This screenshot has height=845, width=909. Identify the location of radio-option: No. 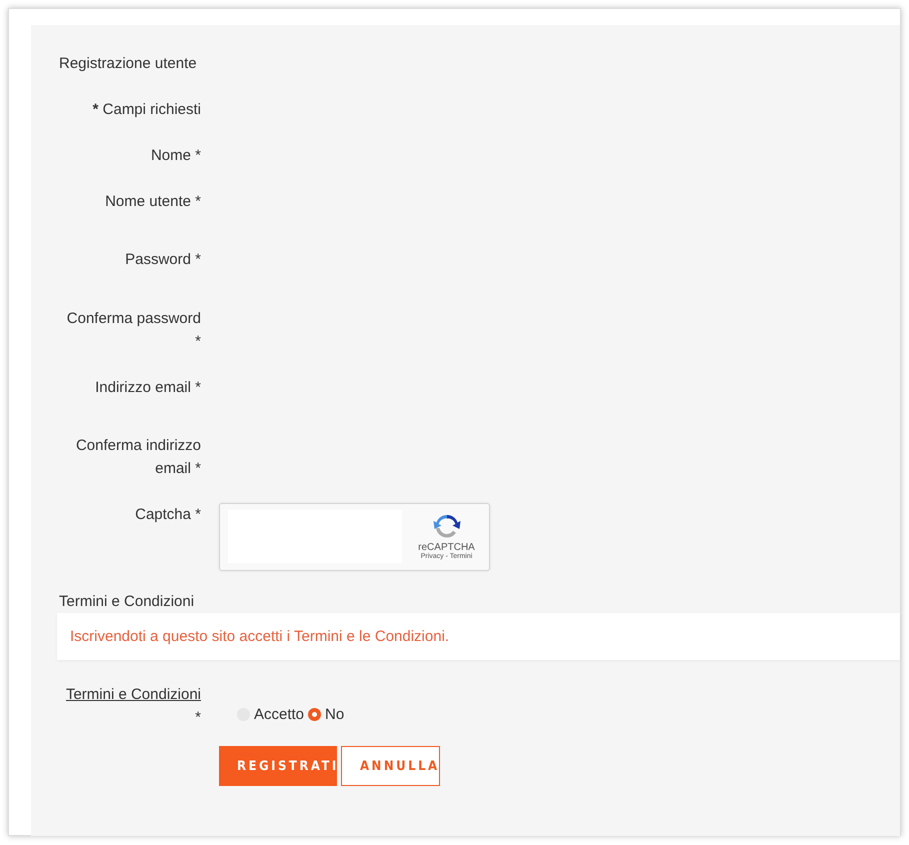
(326, 714).